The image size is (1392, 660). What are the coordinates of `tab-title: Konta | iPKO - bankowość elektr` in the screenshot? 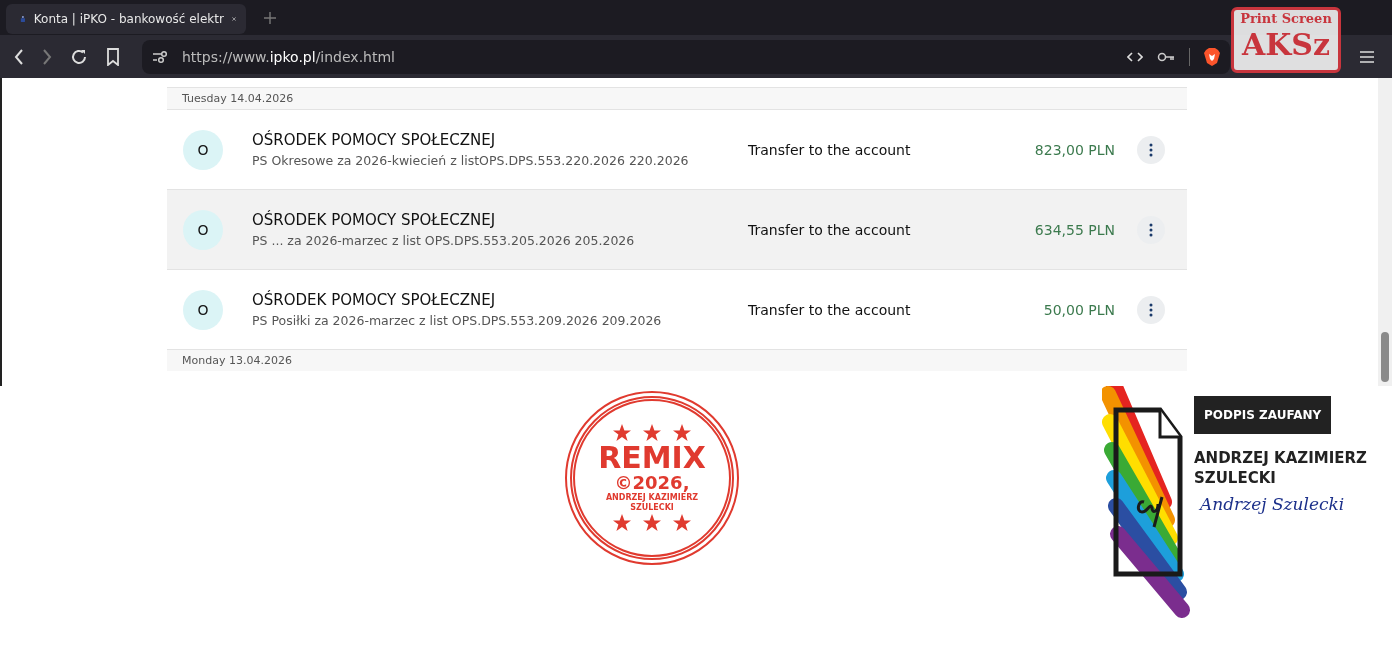 It's located at (128, 18).